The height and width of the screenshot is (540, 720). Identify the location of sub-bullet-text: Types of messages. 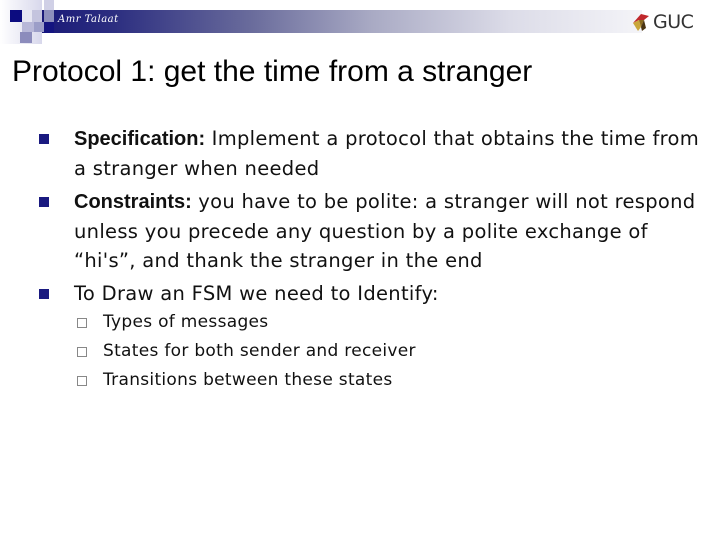
(186, 322).